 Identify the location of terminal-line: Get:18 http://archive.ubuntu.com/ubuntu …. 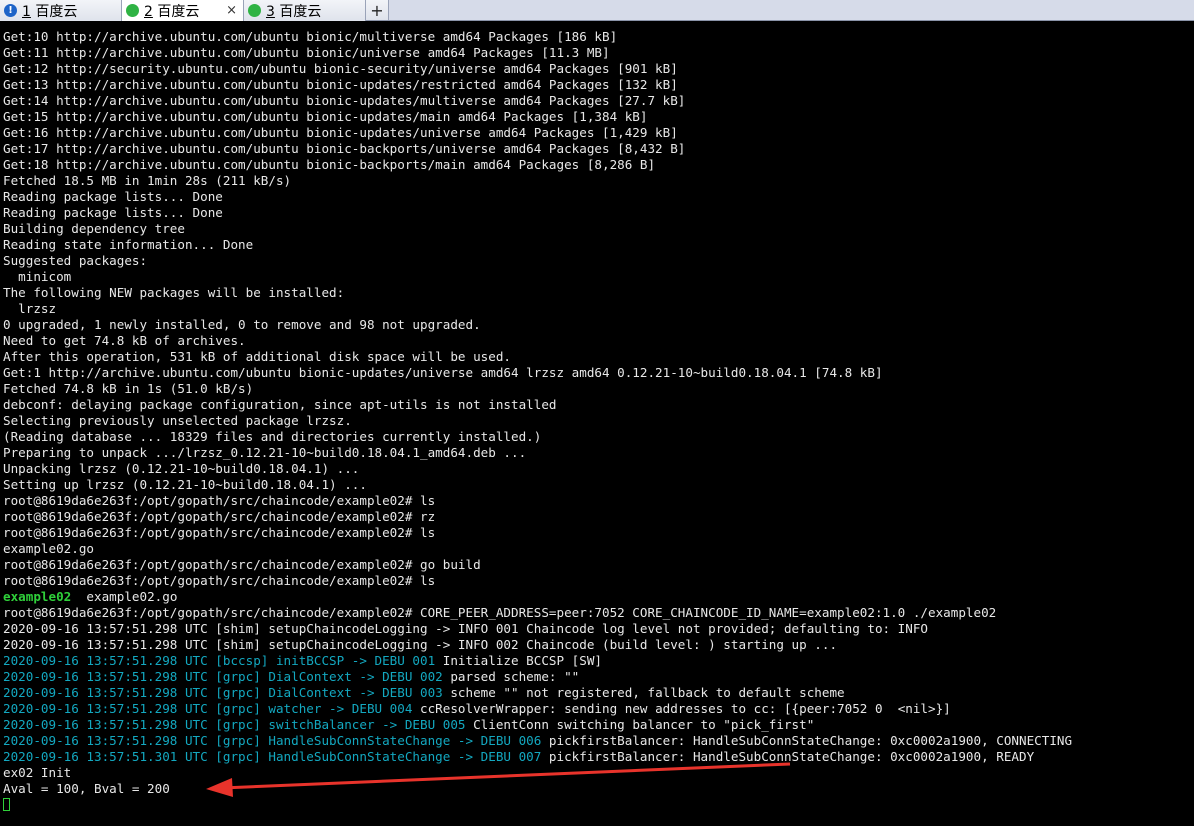
(329, 164).